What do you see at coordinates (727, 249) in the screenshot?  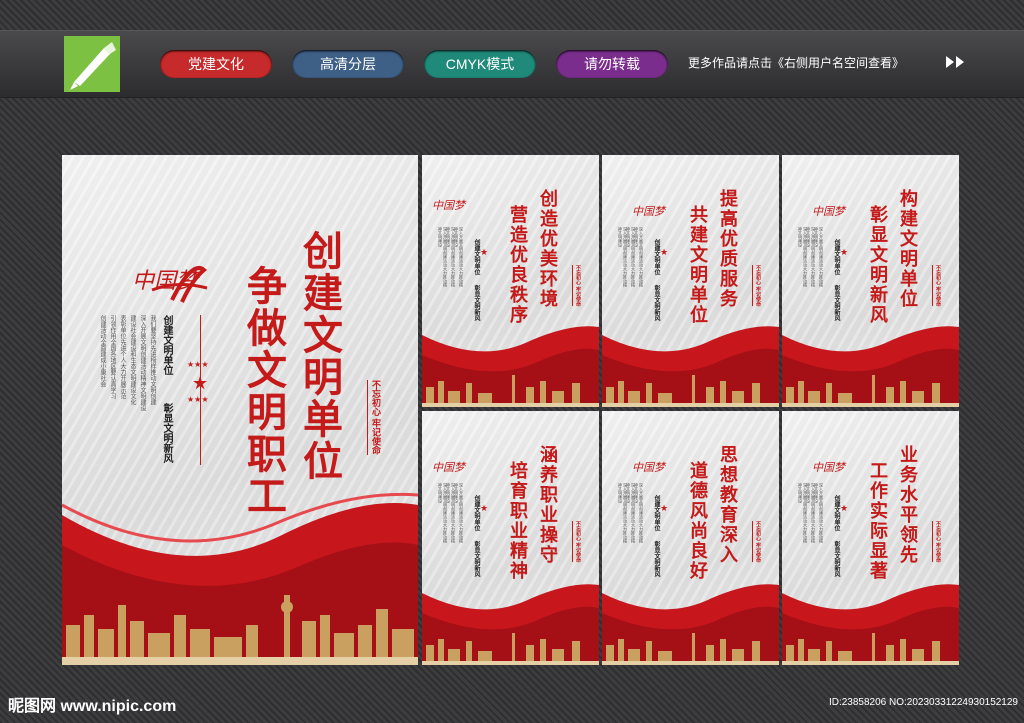 I see `poster-title-line1: 提高优质服务` at bounding box center [727, 249].